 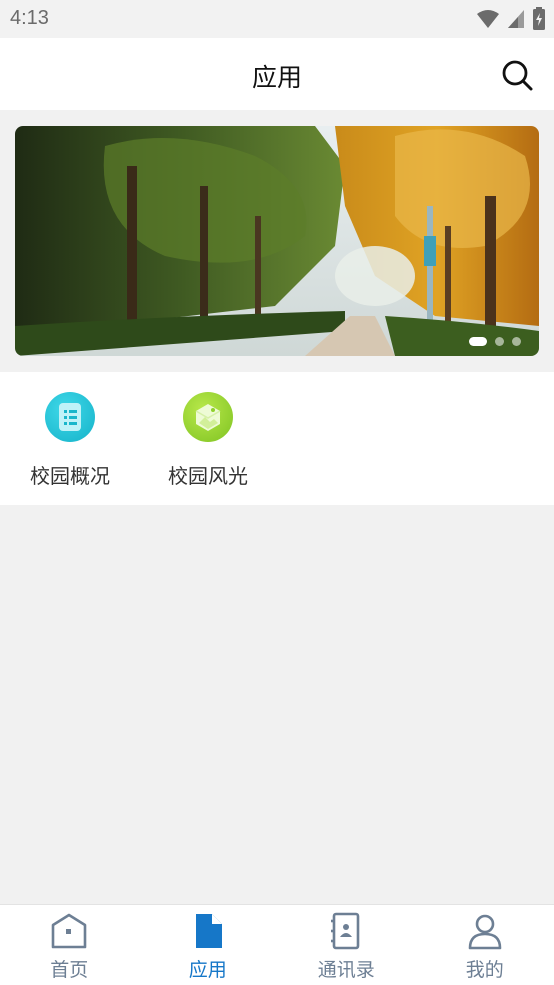 What do you see at coordinates (70, 417) in the screenshot?
I see `list-document-icon` at bounding box center [70, 417].